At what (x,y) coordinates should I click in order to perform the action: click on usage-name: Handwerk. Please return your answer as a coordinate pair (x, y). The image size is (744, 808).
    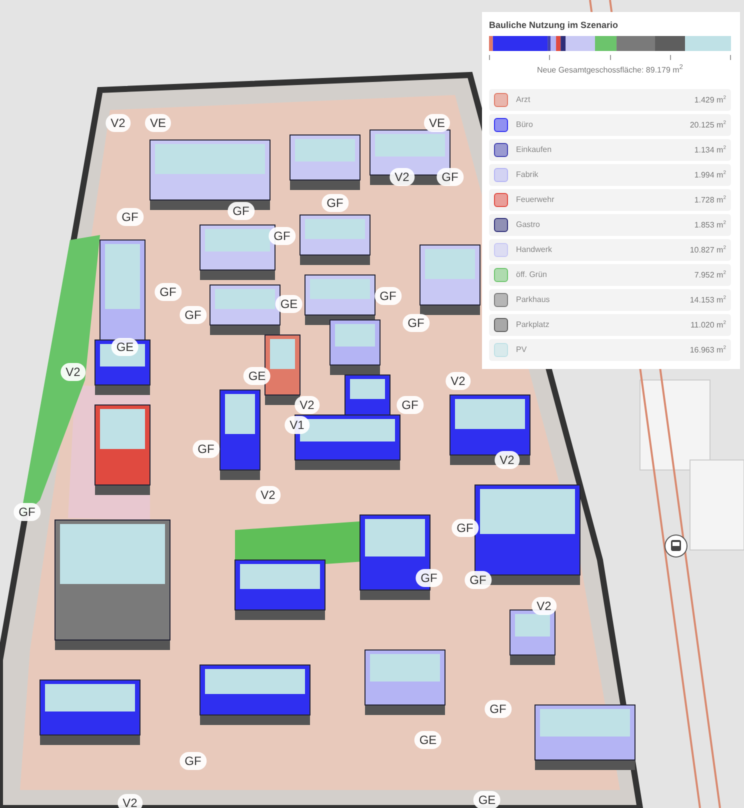
    Looking at the image, I should click on (535, 249).